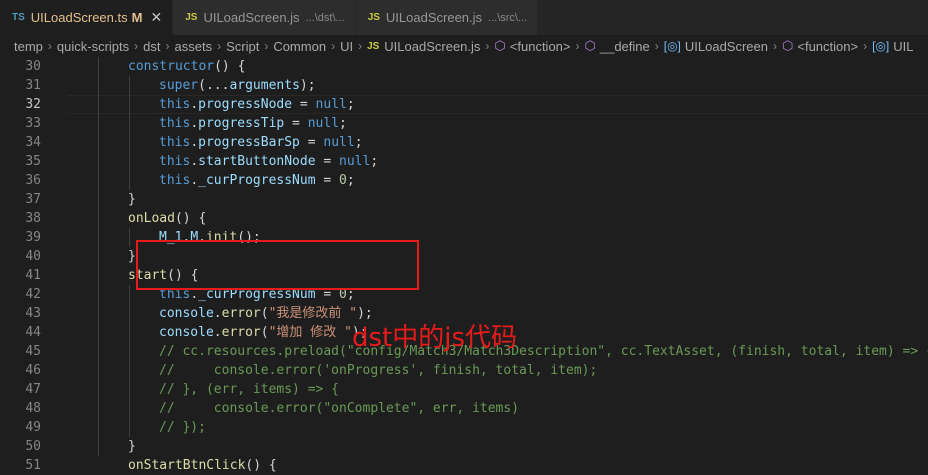 Image resolution: width=928 pixels, height=475 pixels. What do you see at coordinates (33, 237) in the screenshot?
I see `line-number: 39` at bounding box center [33, 237].